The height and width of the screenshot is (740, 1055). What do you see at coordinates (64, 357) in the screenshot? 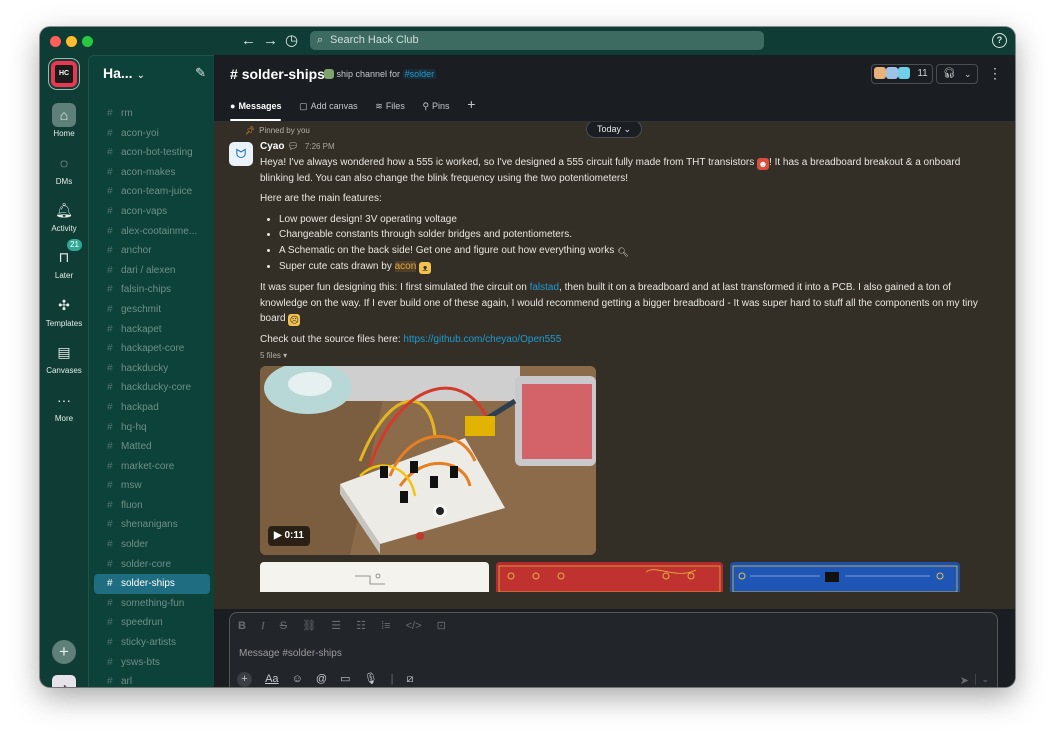
I see `rail-item-canvases: ▤ Canvases` at bounding box center [64, 357].